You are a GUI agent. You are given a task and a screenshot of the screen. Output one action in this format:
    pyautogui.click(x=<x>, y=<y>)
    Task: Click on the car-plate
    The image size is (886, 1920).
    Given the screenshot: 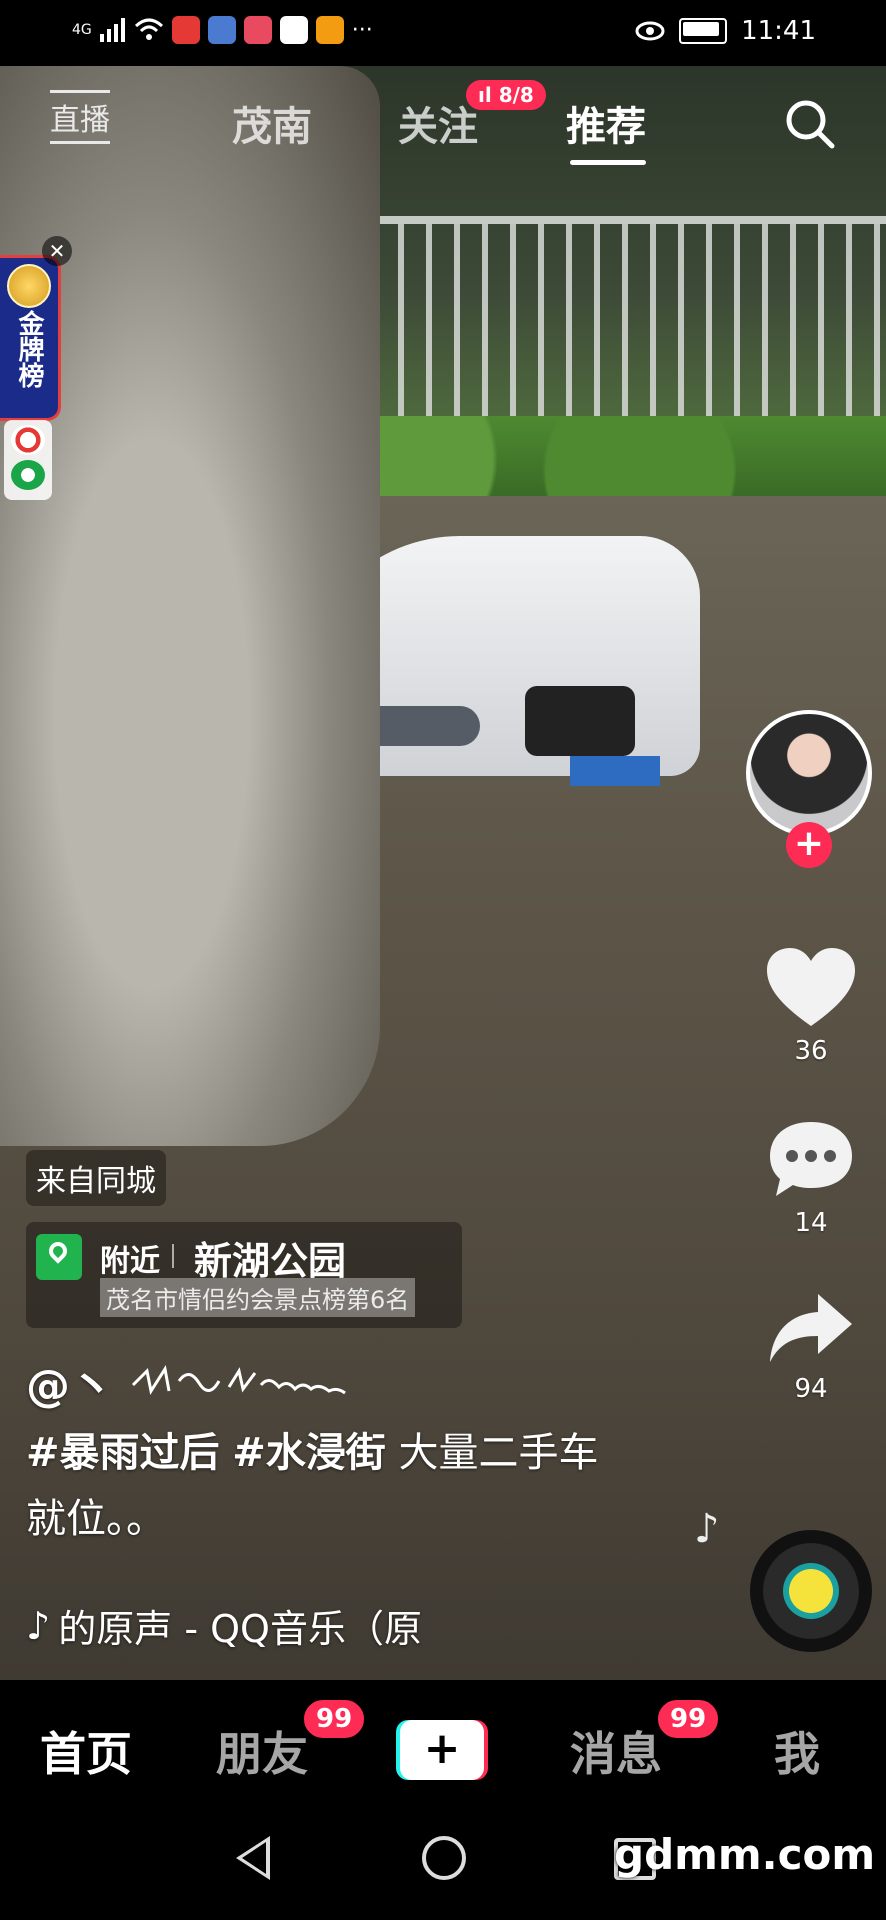 What is the action you would take?
    pyautogui.click(x=615, y=771)
    